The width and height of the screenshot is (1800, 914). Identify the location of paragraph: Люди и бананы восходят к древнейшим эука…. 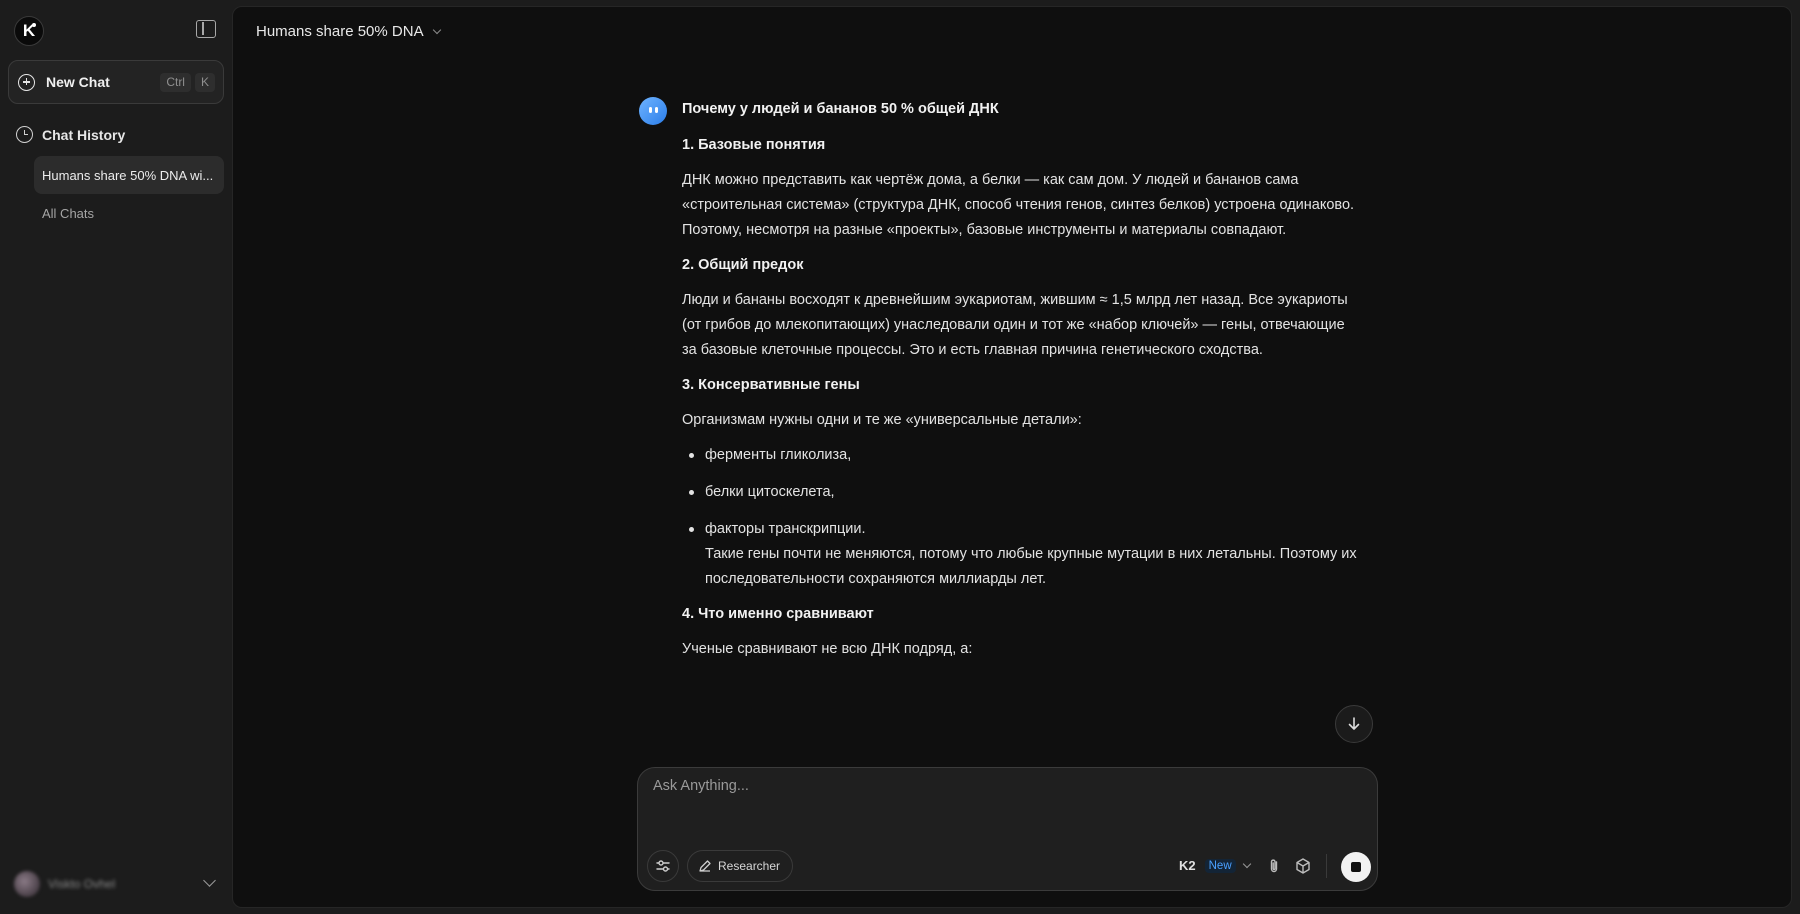
(1015, 325).